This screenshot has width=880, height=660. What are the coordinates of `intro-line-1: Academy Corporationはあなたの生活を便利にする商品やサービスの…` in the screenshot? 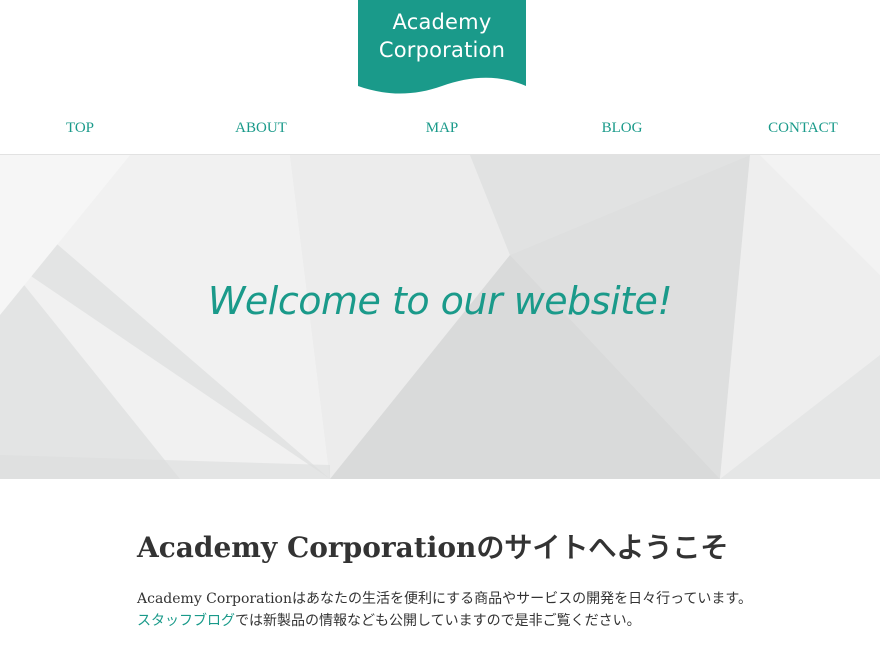 It's located at (445, 599).